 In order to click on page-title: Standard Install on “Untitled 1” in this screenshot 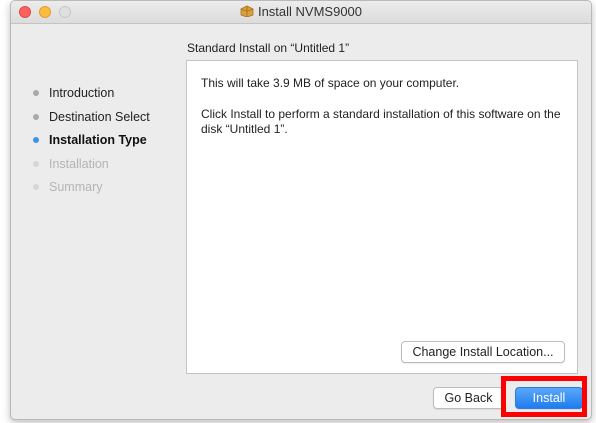, I will do `click(268, 48)`.